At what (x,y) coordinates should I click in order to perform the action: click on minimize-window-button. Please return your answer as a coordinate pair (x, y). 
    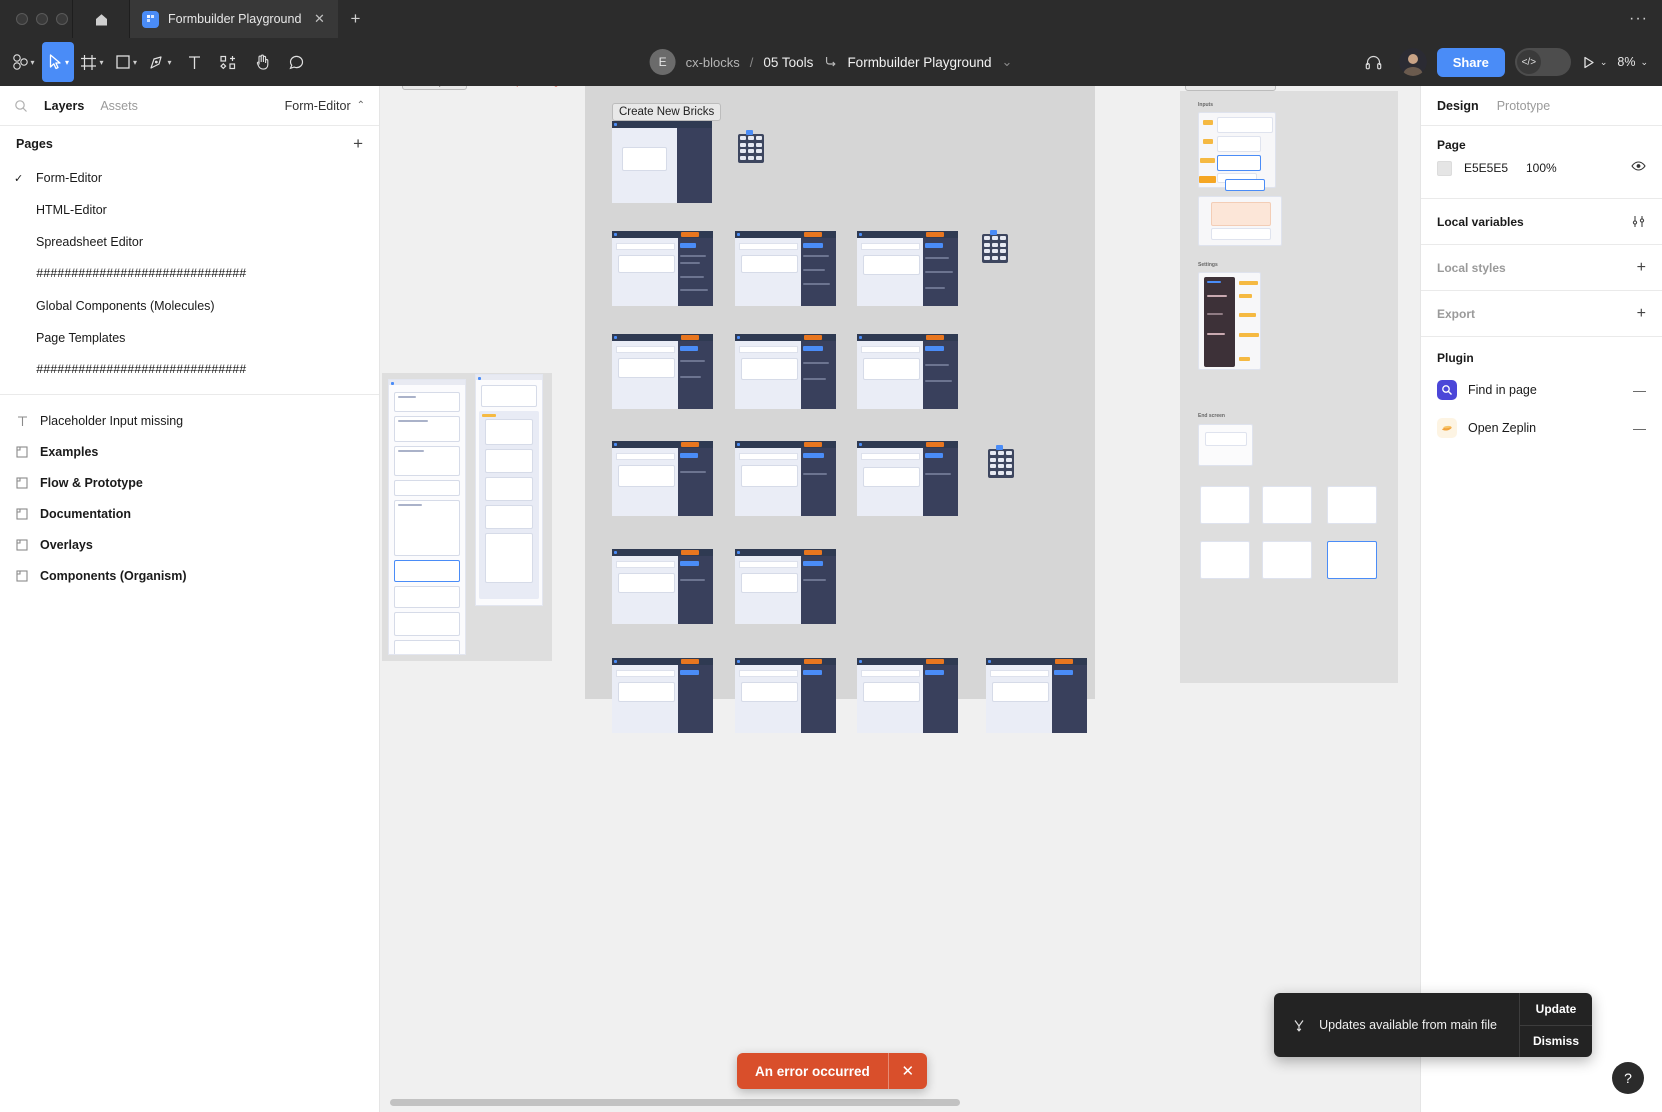
    Looking at the image, I should click on (42, 19).